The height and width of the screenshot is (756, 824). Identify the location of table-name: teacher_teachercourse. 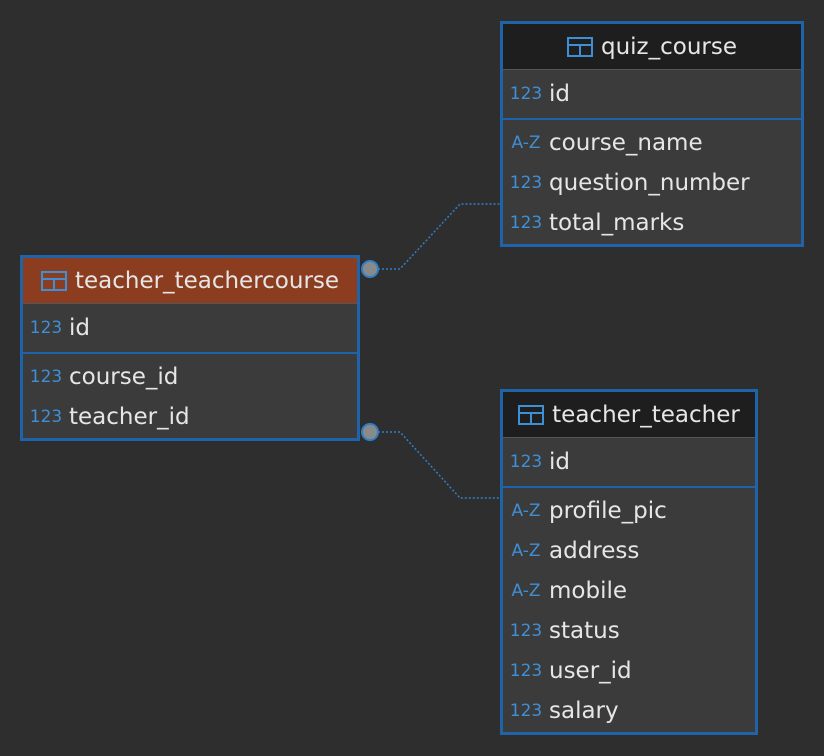
(207, 280).